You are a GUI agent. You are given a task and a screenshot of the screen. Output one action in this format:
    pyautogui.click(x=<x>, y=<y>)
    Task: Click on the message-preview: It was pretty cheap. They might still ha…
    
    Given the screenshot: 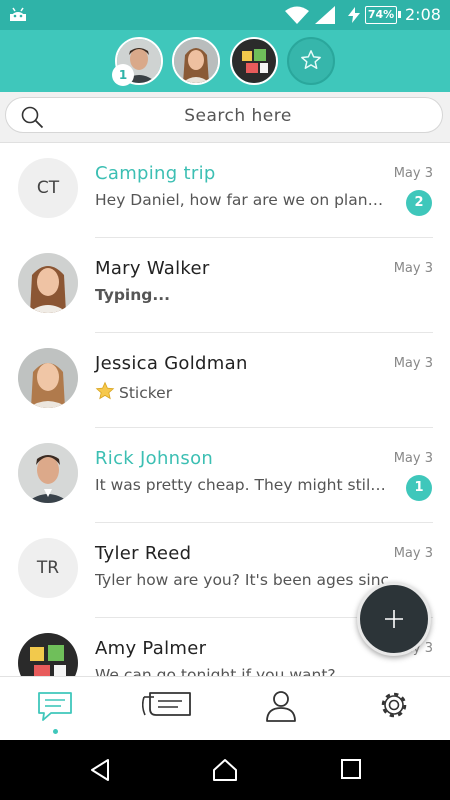 What is the action you would take?
    pyautogui.click(x=241, y=485)
    